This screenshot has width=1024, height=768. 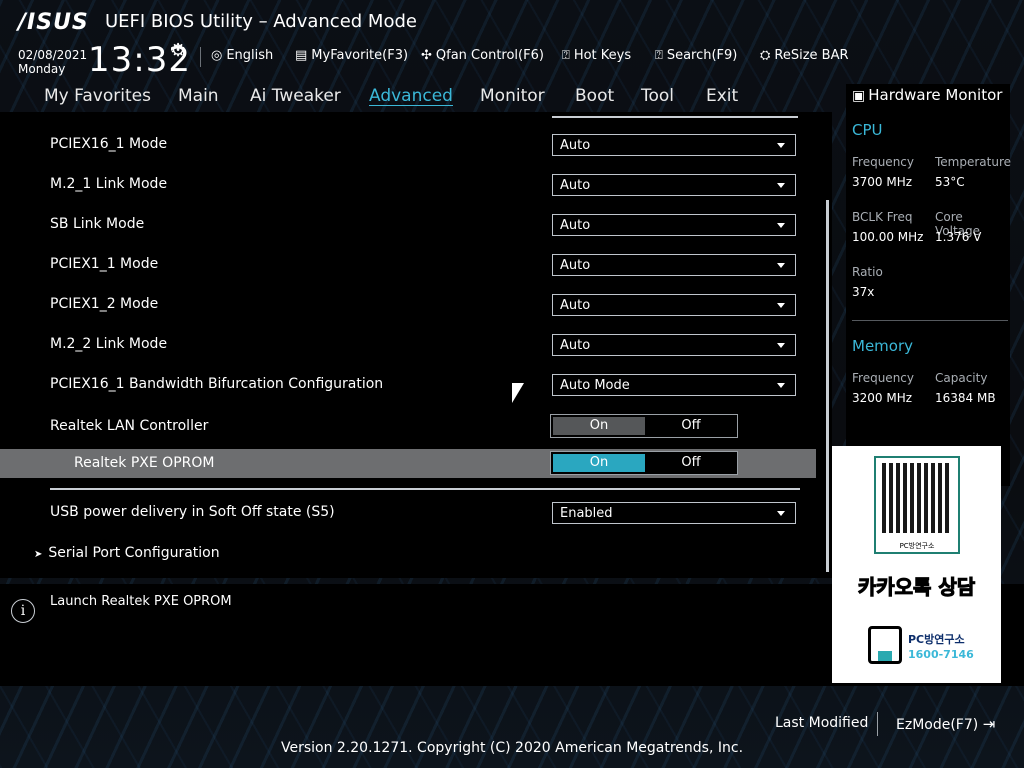 What do you see at coordinates (659, 55) in the screenshot?
I see `search-icon: ⍰` at bounding box center [659, 55].